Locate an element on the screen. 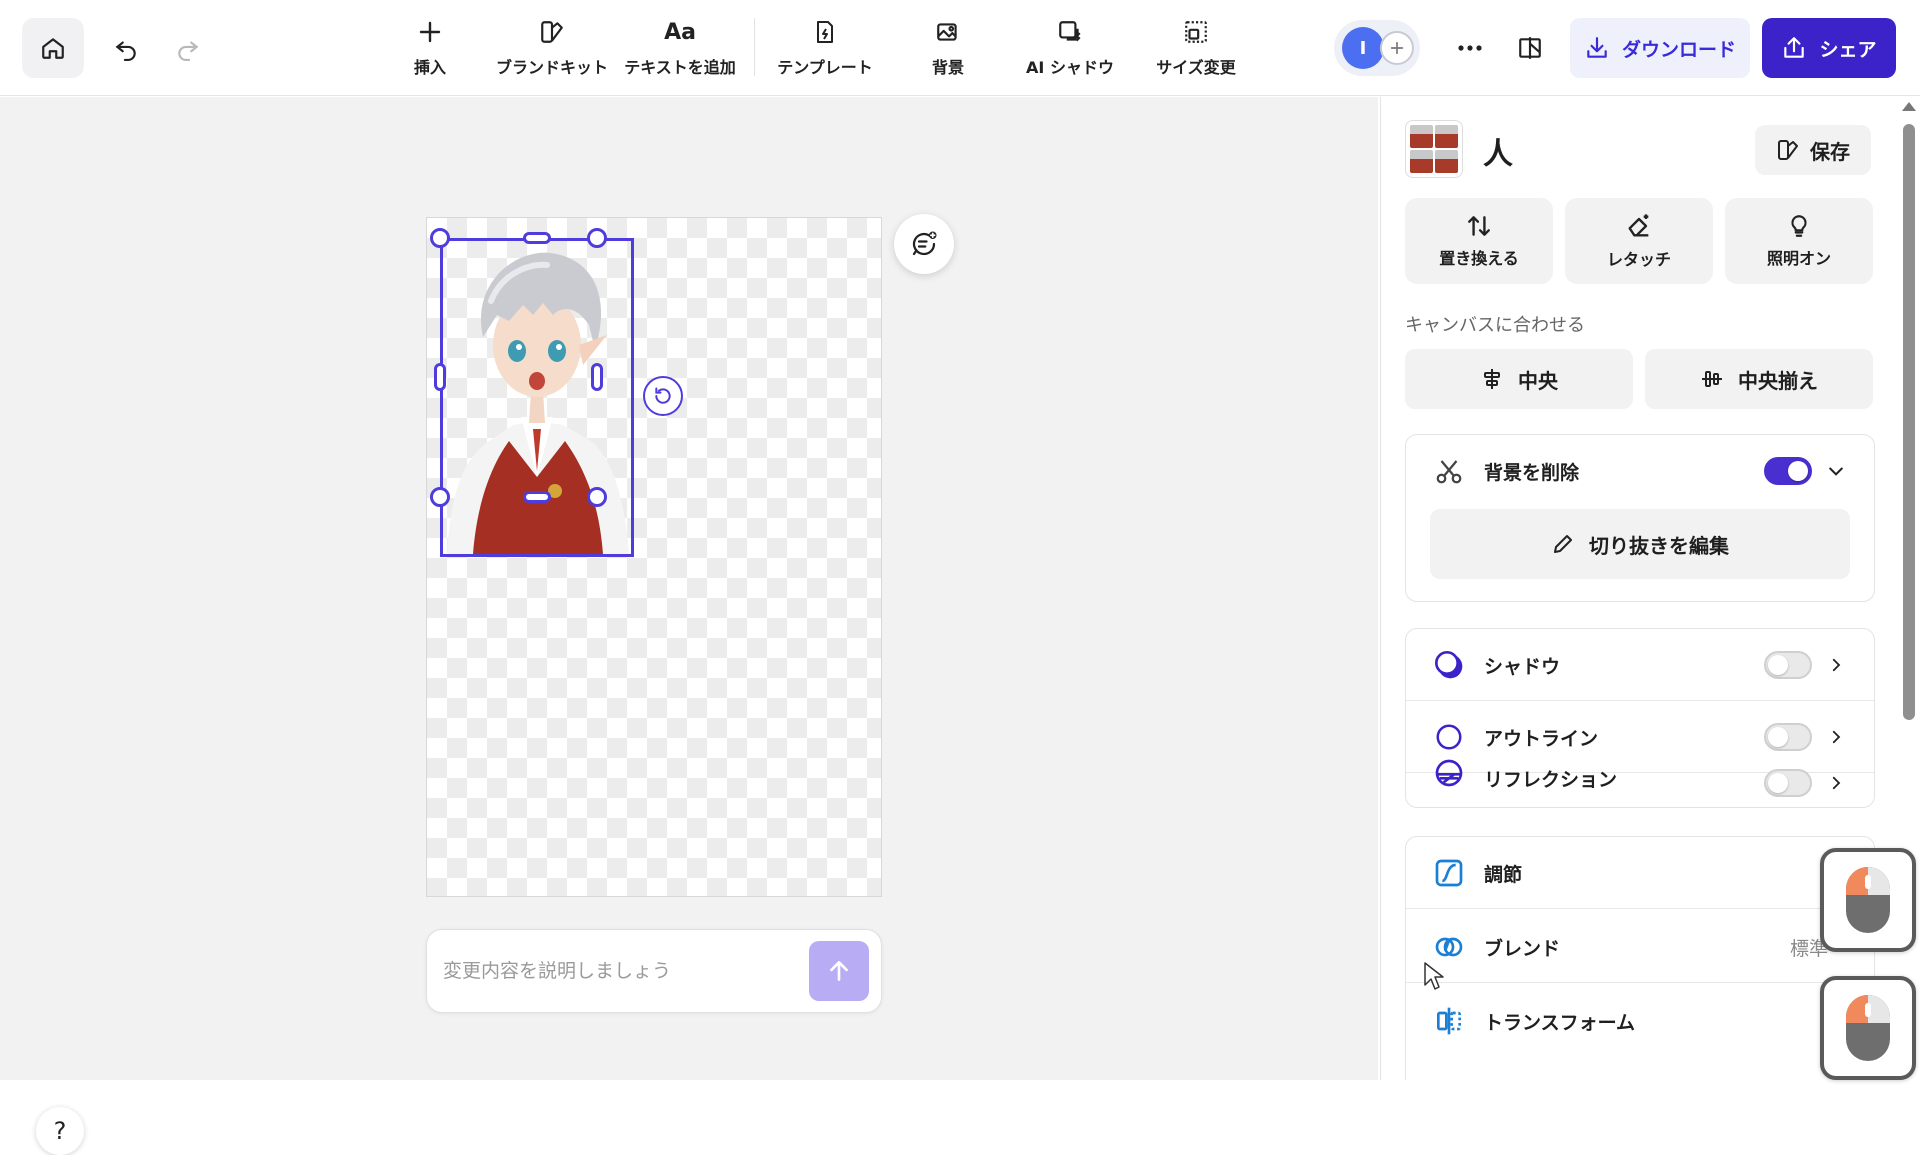 This screenshot has height=1155, width=1920. effect-row-shadow: シャドウ is located at coordinates (1640, 665).